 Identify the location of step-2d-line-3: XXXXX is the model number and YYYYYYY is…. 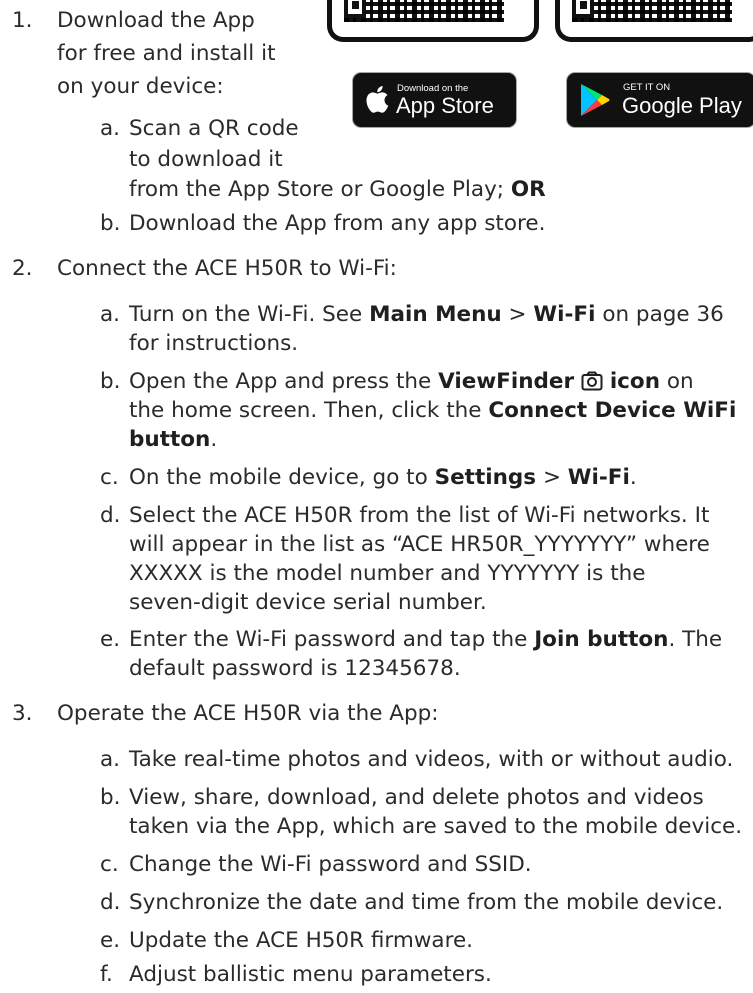
(387, 573).